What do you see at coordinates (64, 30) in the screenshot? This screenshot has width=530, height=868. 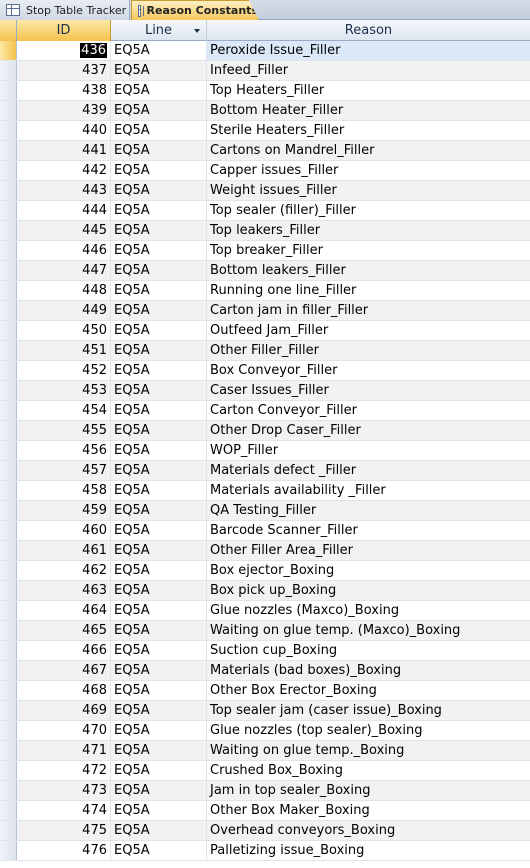 I see `column-header-id: ID` at bounding box center [64, 30].